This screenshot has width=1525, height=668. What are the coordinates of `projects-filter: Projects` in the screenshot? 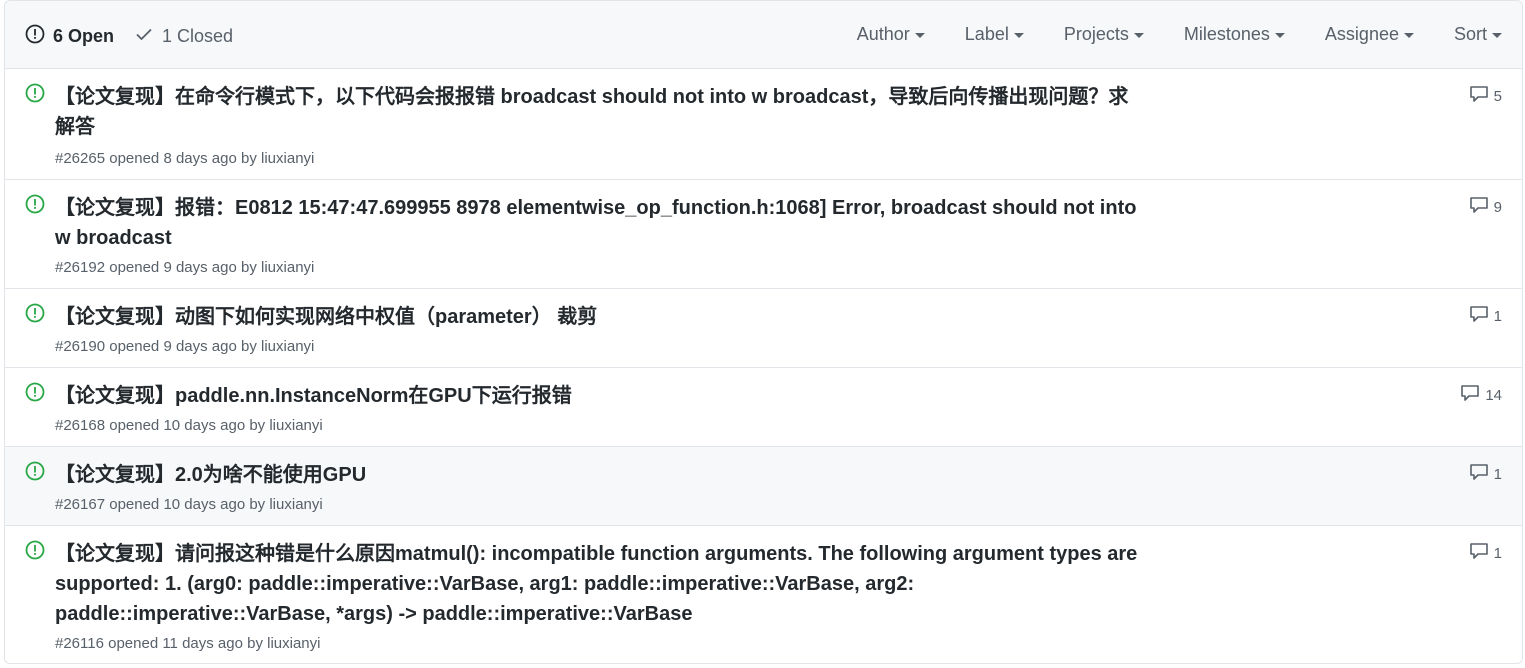 It's located at (1104, 34).